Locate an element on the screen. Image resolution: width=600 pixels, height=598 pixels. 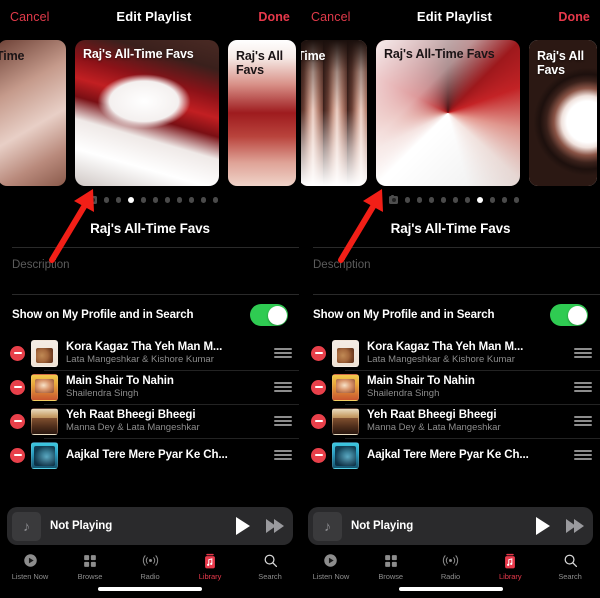
tab-label: Listen Now is located at coordinates (331, 576).